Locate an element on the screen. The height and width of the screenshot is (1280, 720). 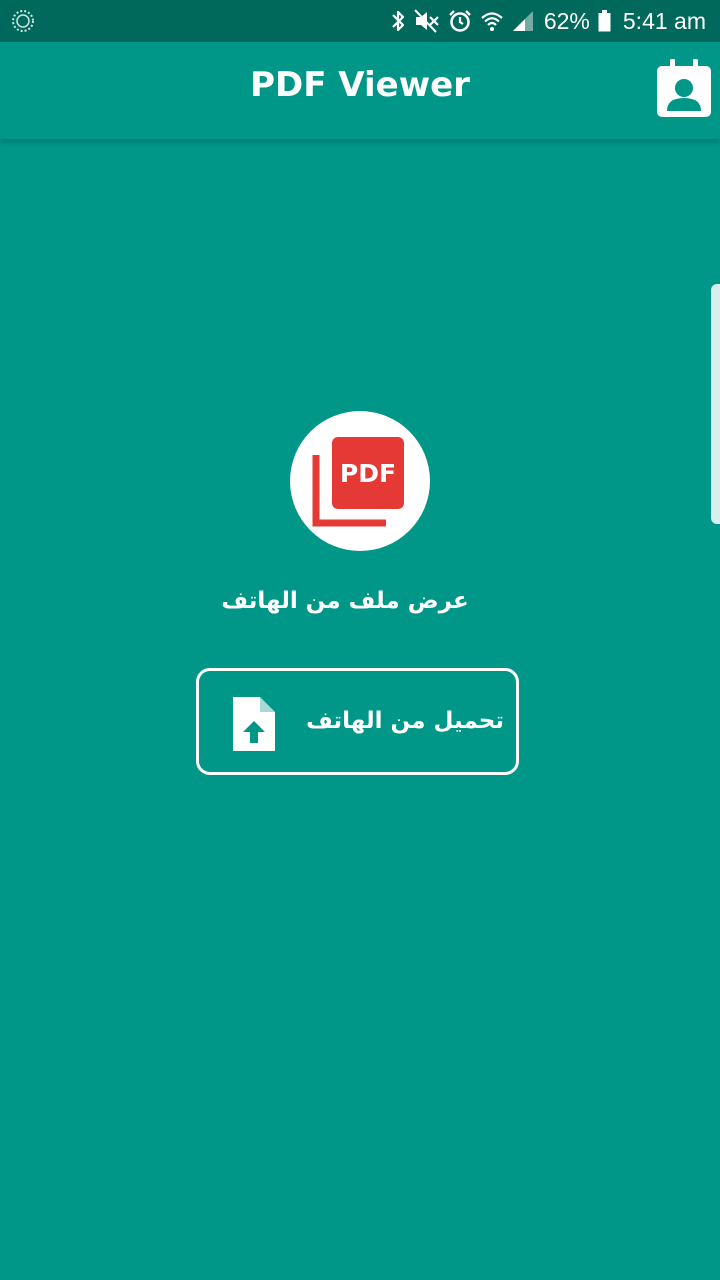
svg-text: PDF is located at coordinates (368, 473).